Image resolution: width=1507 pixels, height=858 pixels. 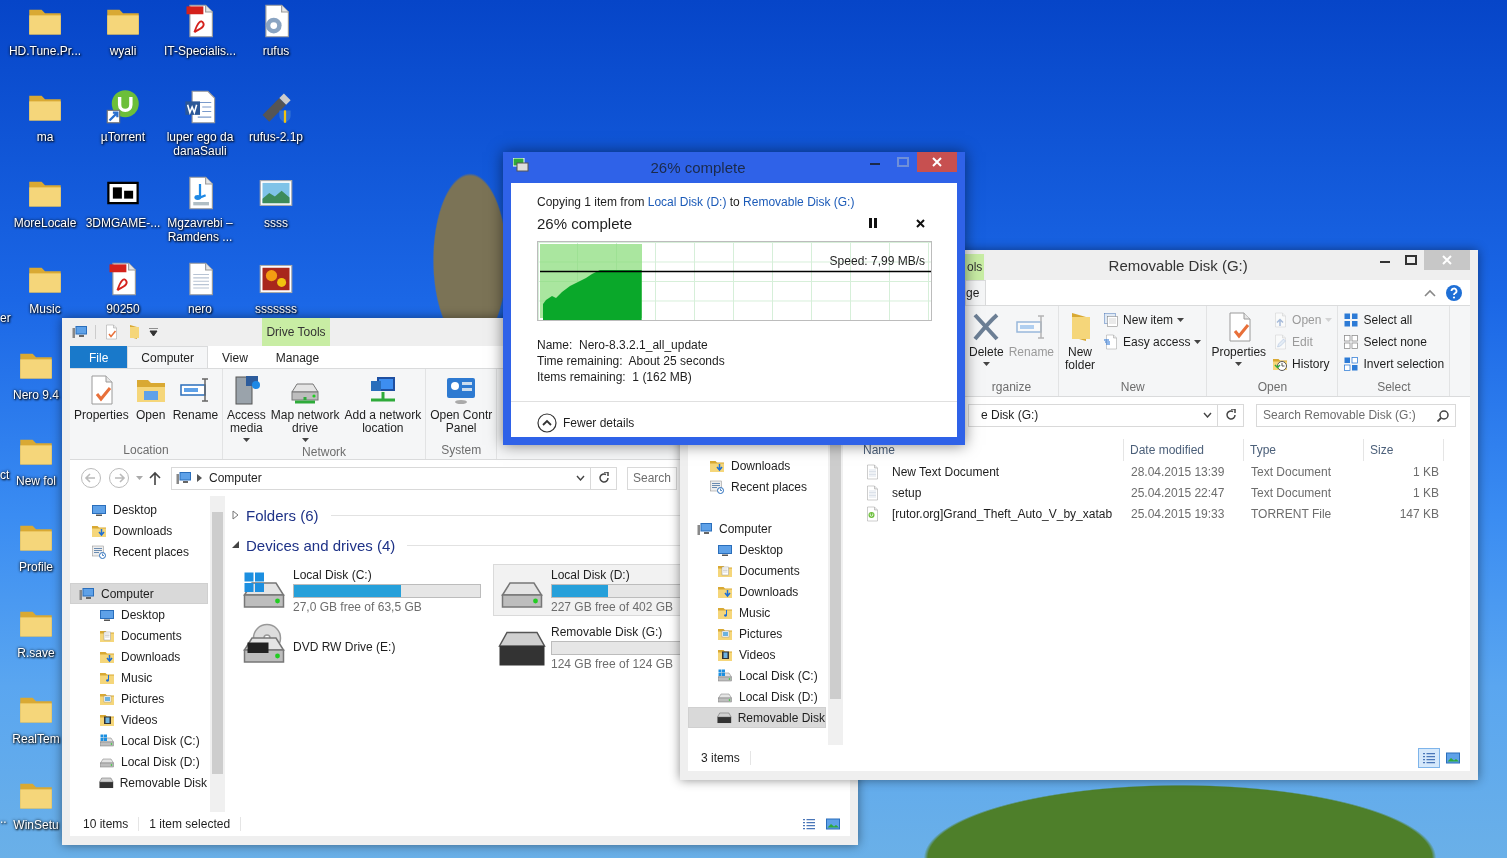 What do you see at coordinates (394, 478) in the screenshot?
I see `address-bar: Computer` at bounding box center [394, 478].